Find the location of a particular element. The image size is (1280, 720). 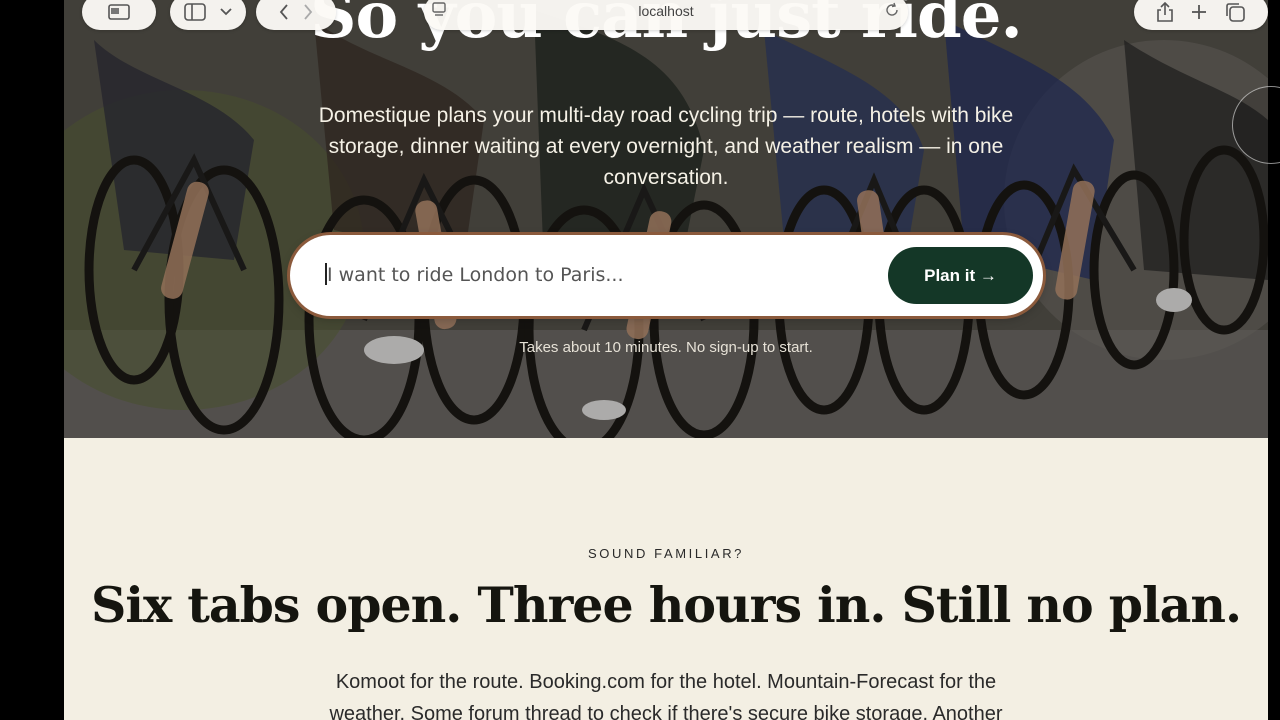

history-controls is located at coordinates (296, 15).